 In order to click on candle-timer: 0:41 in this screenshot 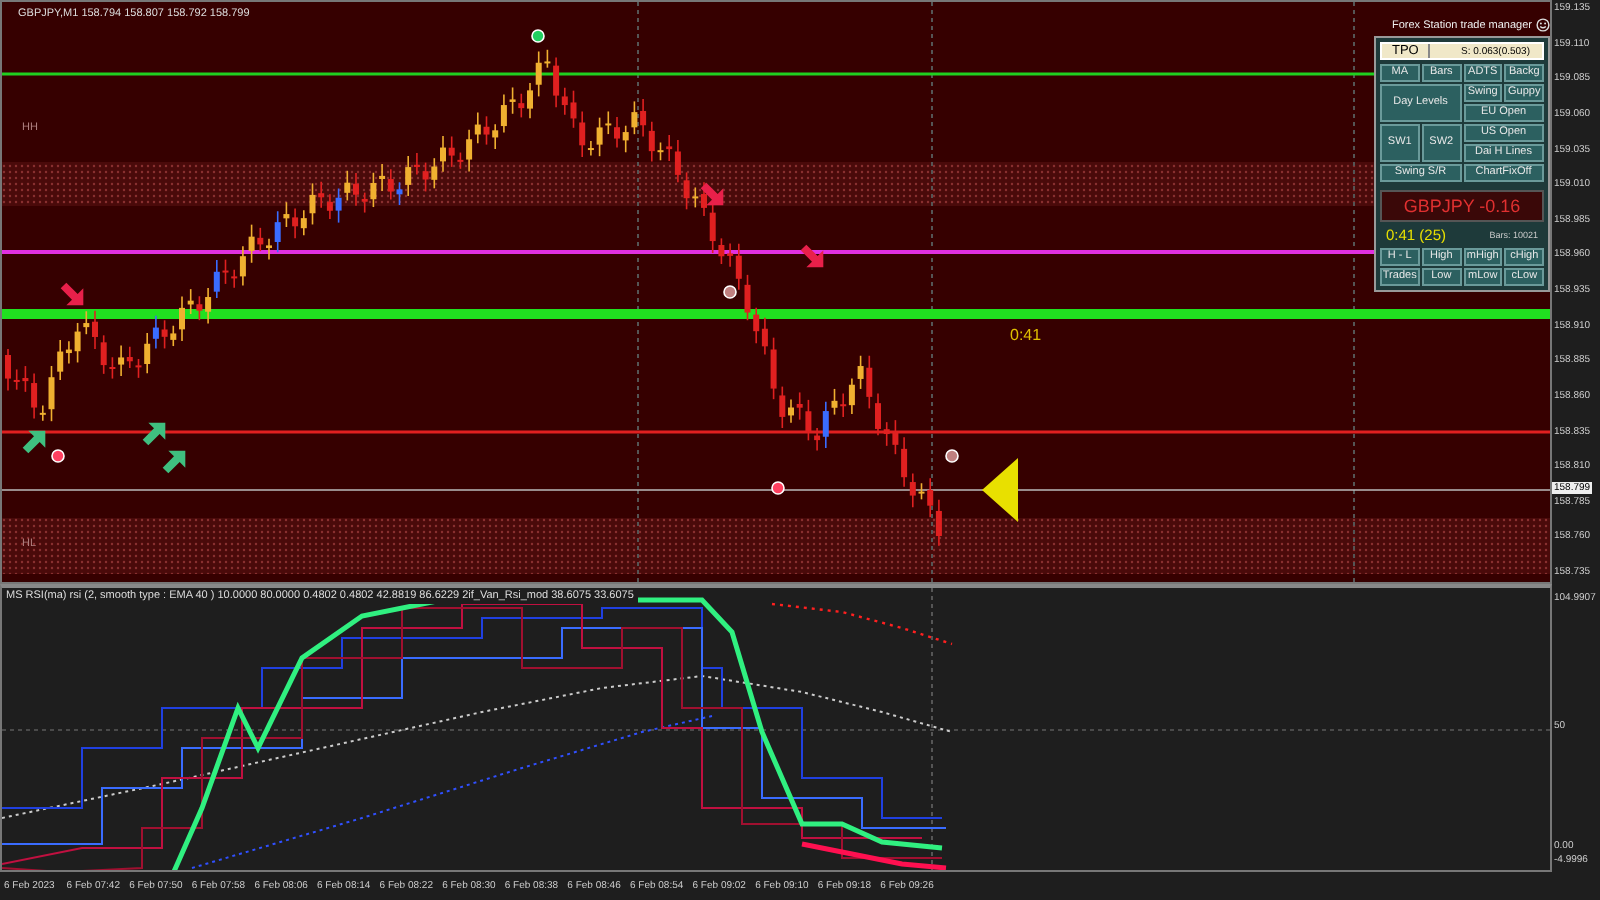, I will do `click(1026, 335)`.